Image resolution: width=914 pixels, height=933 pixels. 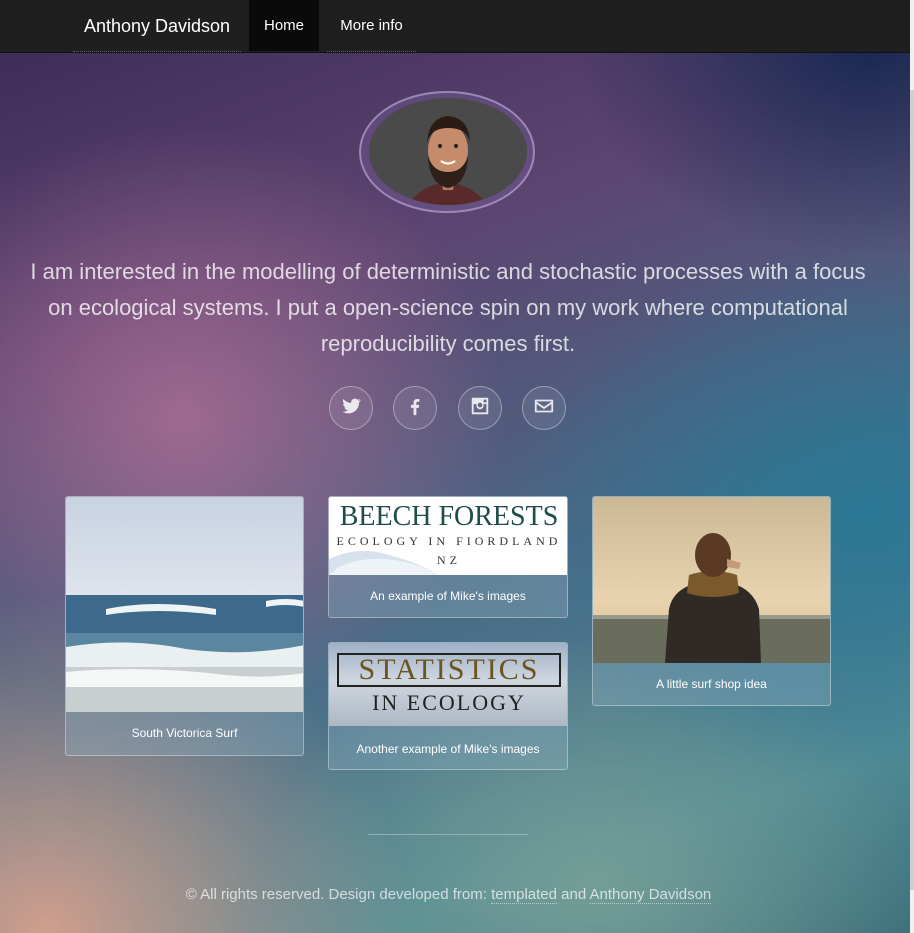 I want to click on facebook-button, so click(x=415, y=408).